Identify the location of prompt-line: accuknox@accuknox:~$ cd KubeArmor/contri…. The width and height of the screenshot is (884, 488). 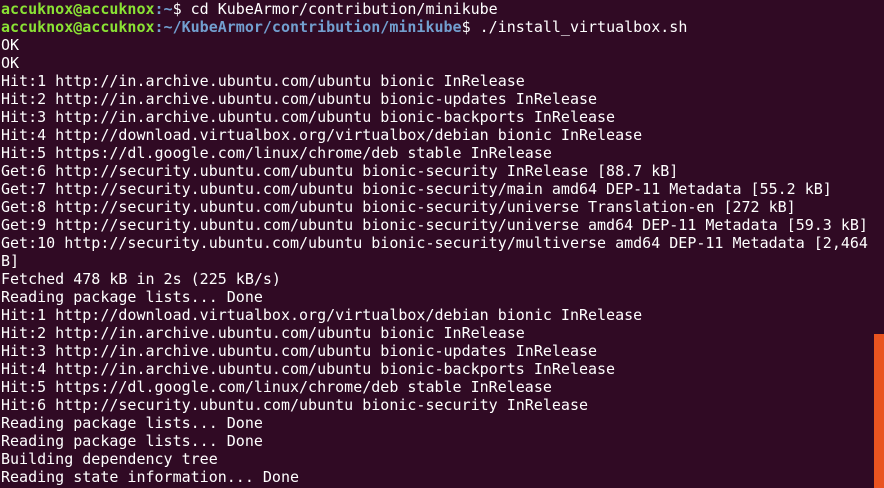
(437, 9).